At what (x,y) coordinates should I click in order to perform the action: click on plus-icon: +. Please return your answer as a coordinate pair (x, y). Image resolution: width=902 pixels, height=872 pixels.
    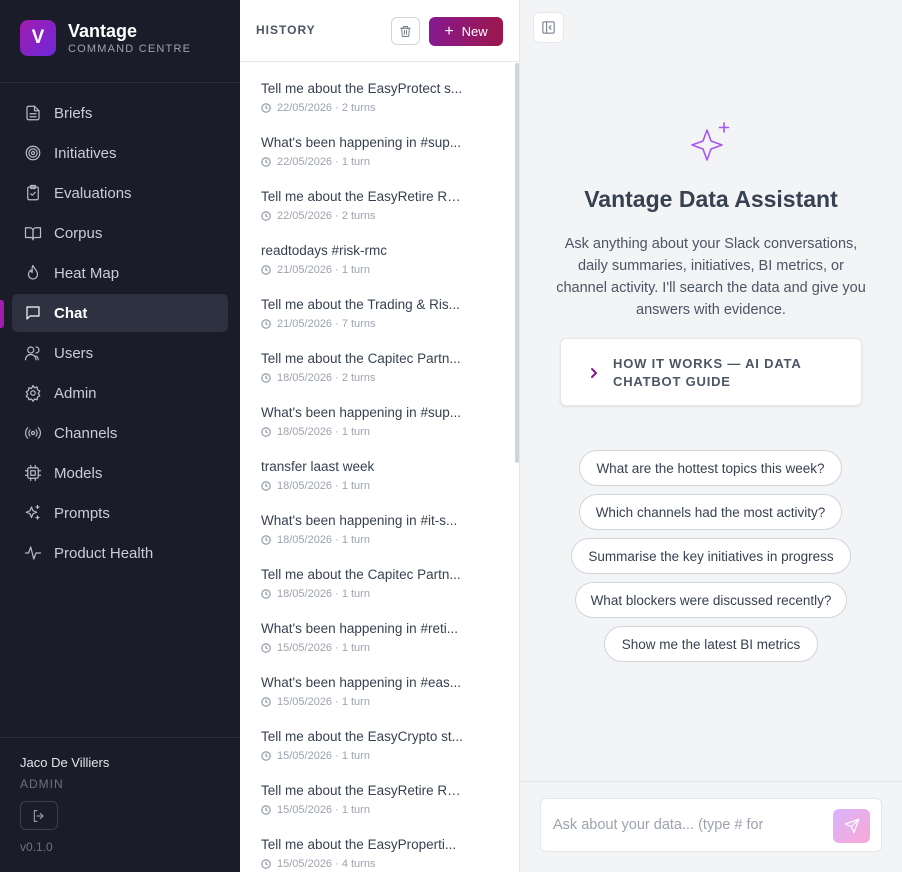
    Looking at the image, I should click on (449, 31).